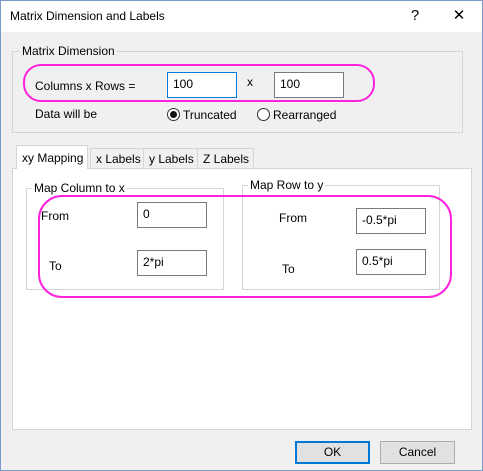  What do you see at coordinates (68, 51) in the screenshot?
I see `matrix-dimension-title: Matrix Dimension` at bounding box center [68, 51].